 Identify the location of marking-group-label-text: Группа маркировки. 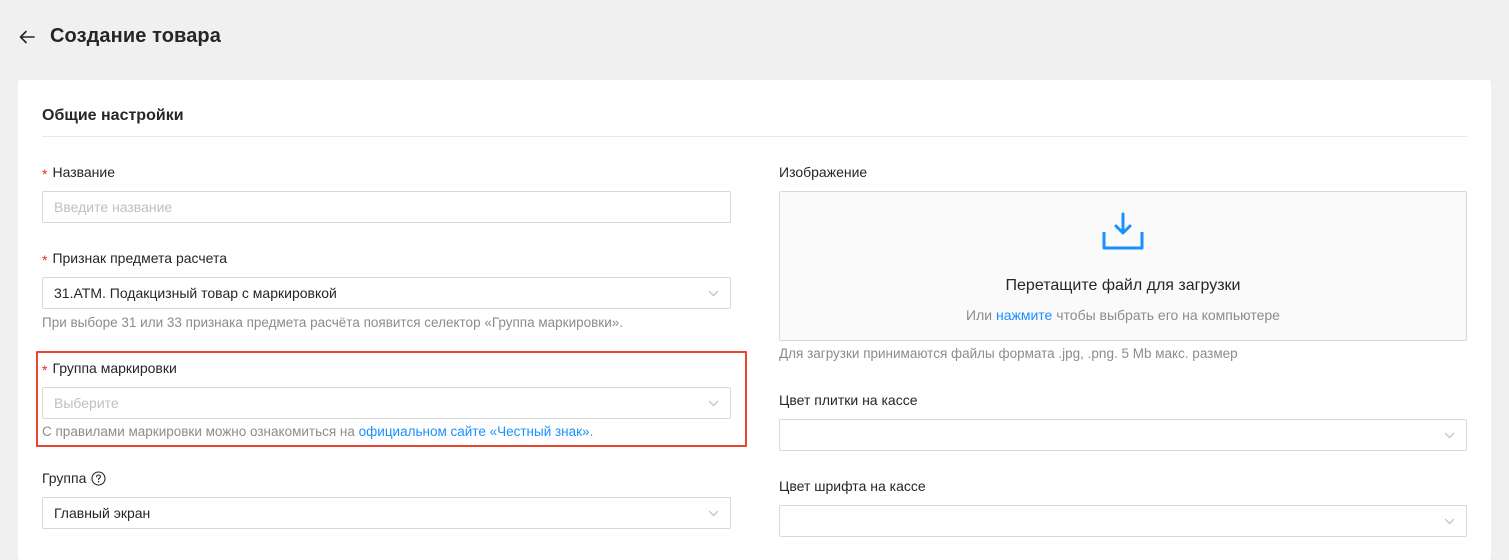
(114, 368).